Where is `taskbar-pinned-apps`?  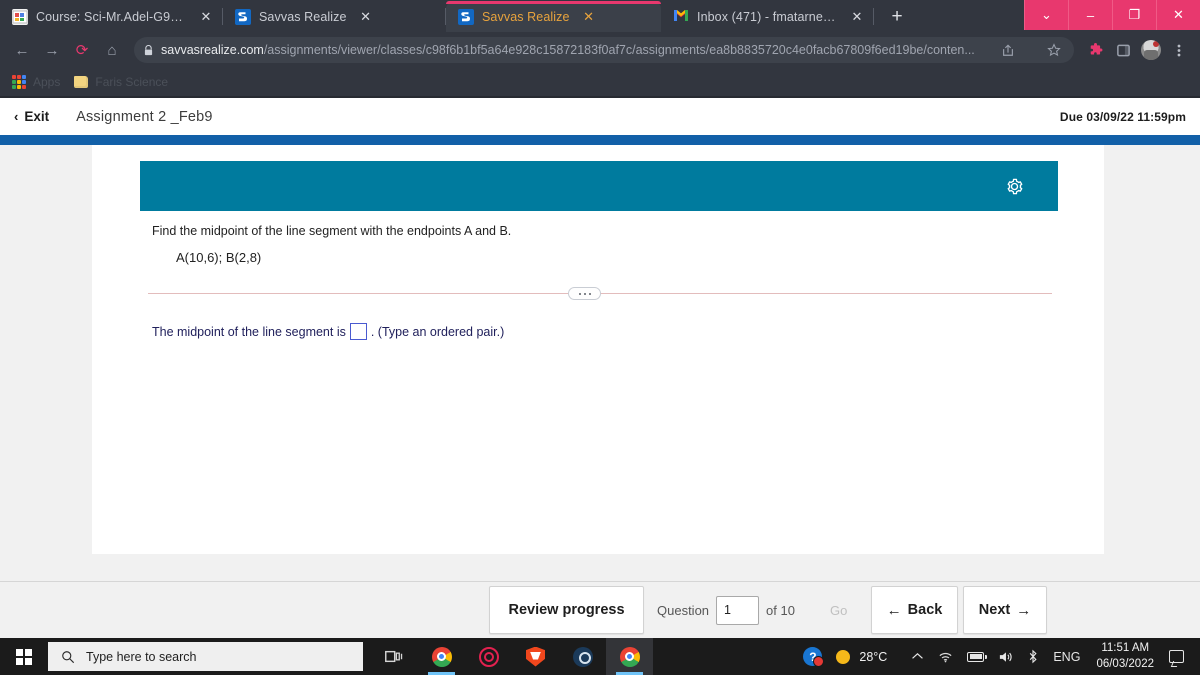
taskbar-pinned-apps is located at coordinates (512, 656).